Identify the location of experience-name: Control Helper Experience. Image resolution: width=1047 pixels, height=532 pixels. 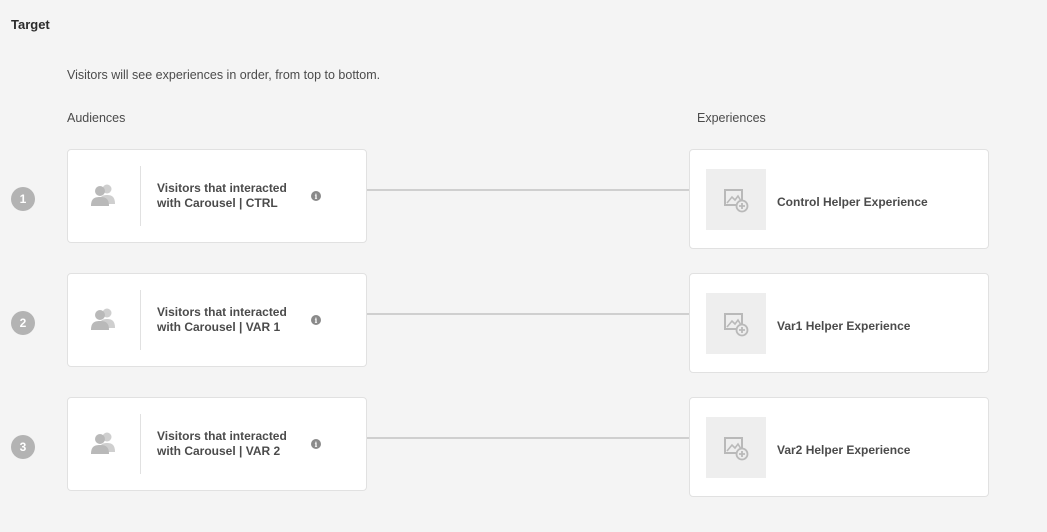
(852, 202).